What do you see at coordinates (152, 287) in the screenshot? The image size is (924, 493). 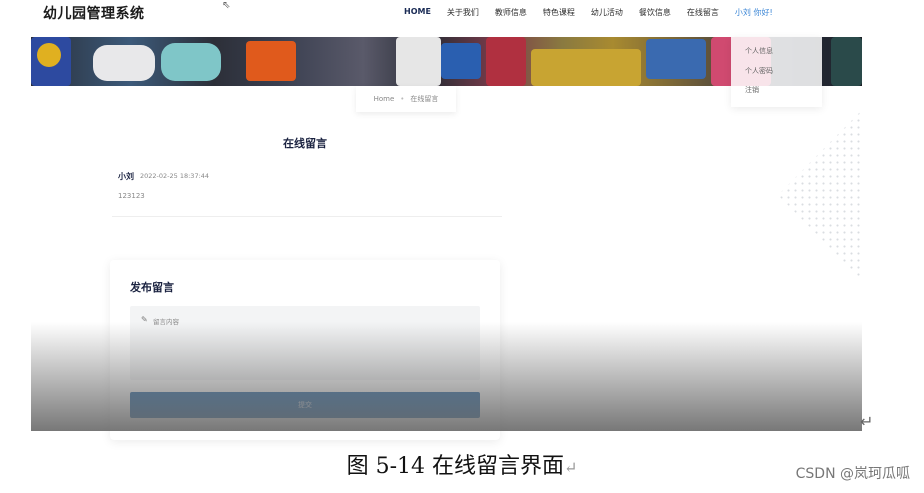 I see `form-title: 发布留言` at bounding box center [152, 287].